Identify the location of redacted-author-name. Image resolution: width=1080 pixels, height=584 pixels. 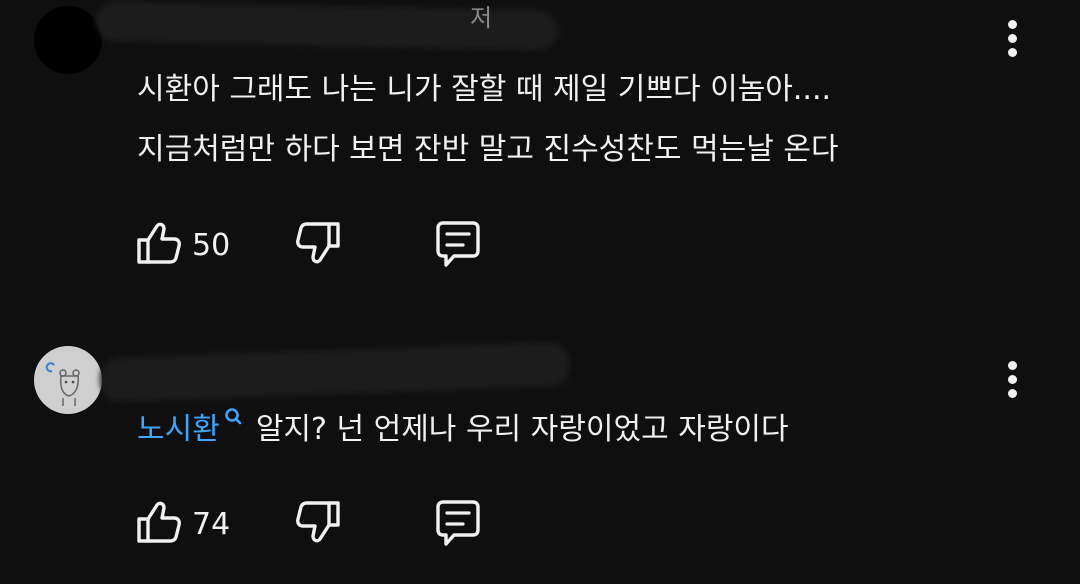
(335, 372).